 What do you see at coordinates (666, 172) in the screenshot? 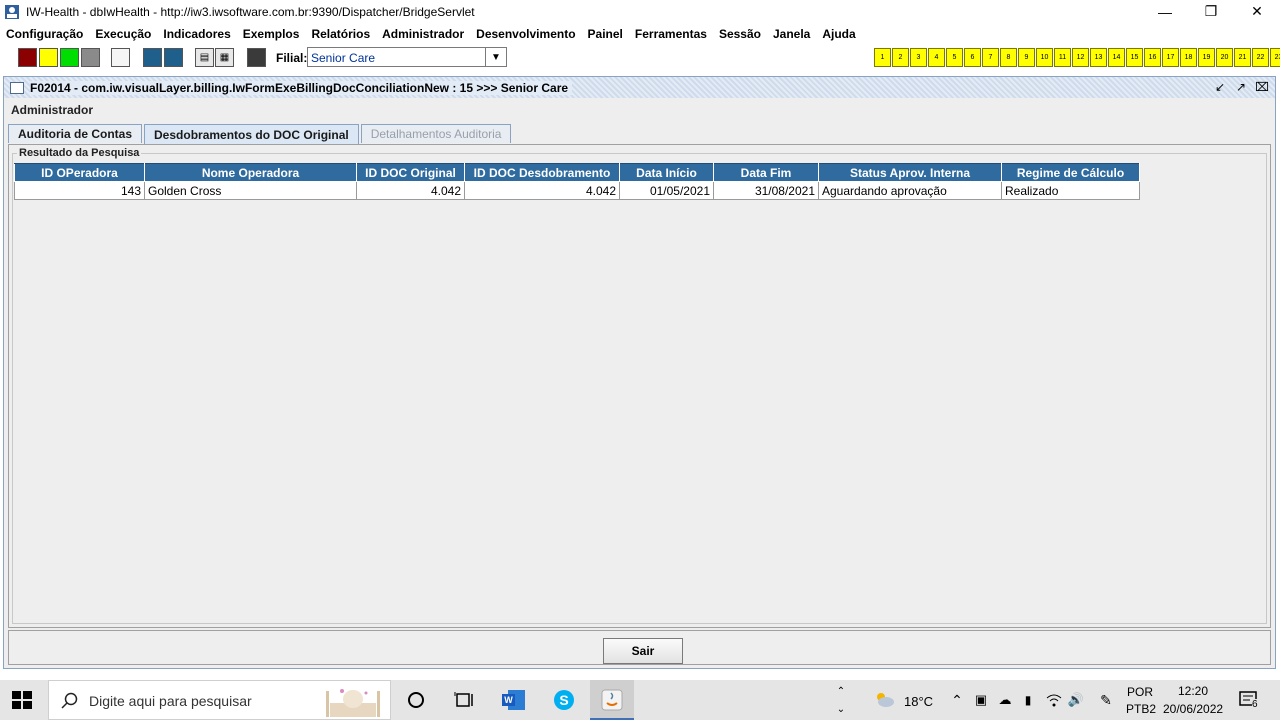
I see `column-header: Data Início` at bounding box center [666, 172].